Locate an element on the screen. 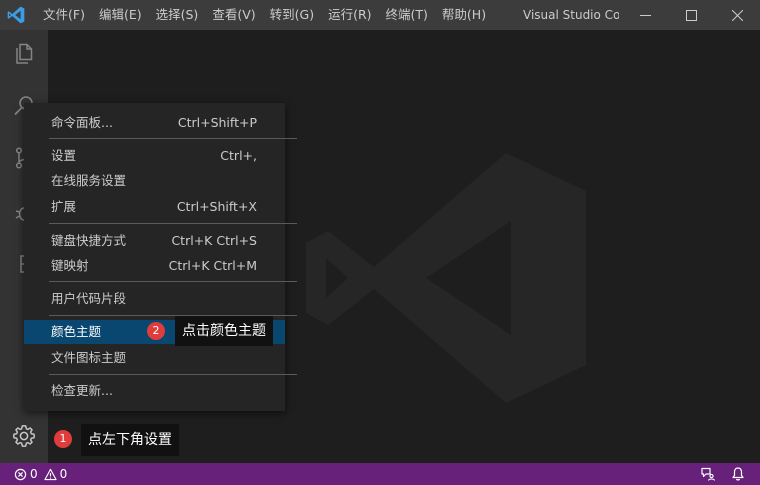 This screenshot has width=760, height=485. maximize-button is located at coordinates (691, 15).